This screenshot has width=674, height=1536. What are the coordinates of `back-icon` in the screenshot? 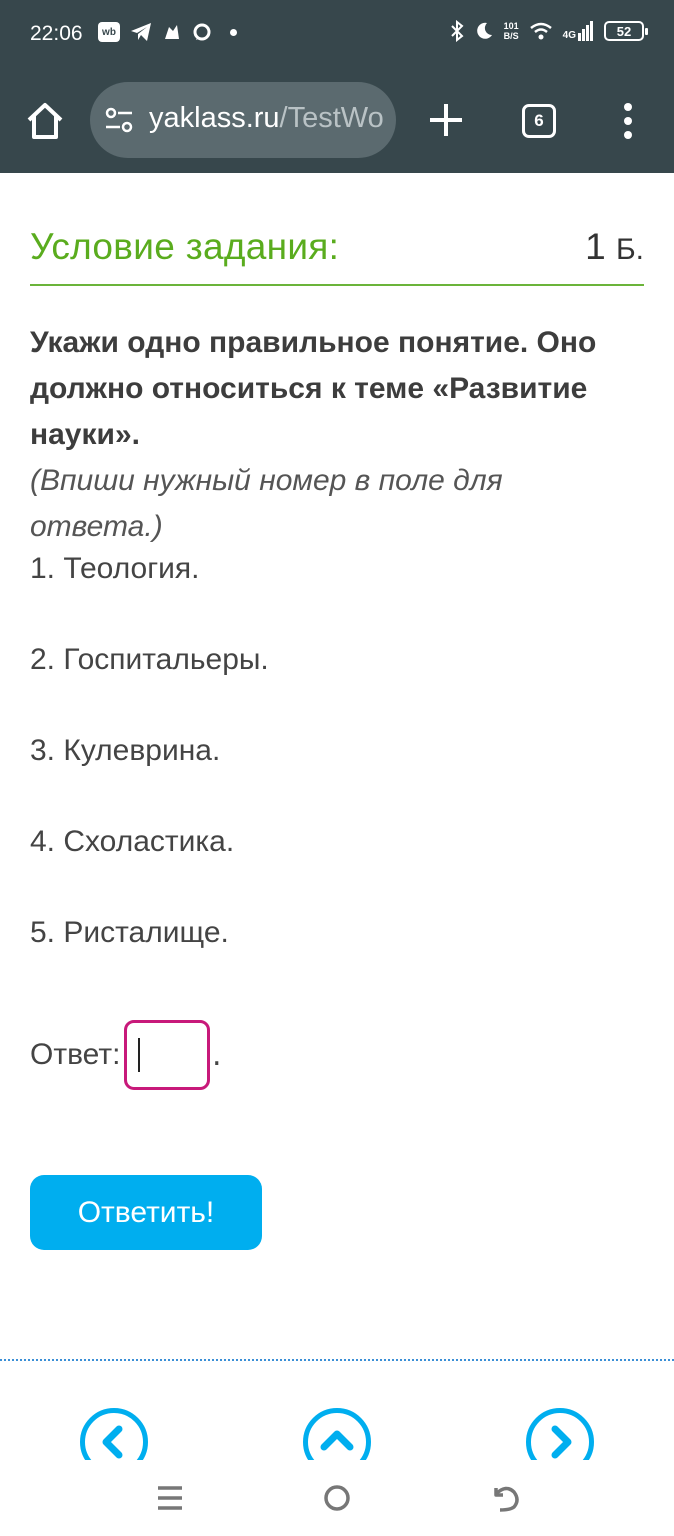 It's located at (506, 1498).